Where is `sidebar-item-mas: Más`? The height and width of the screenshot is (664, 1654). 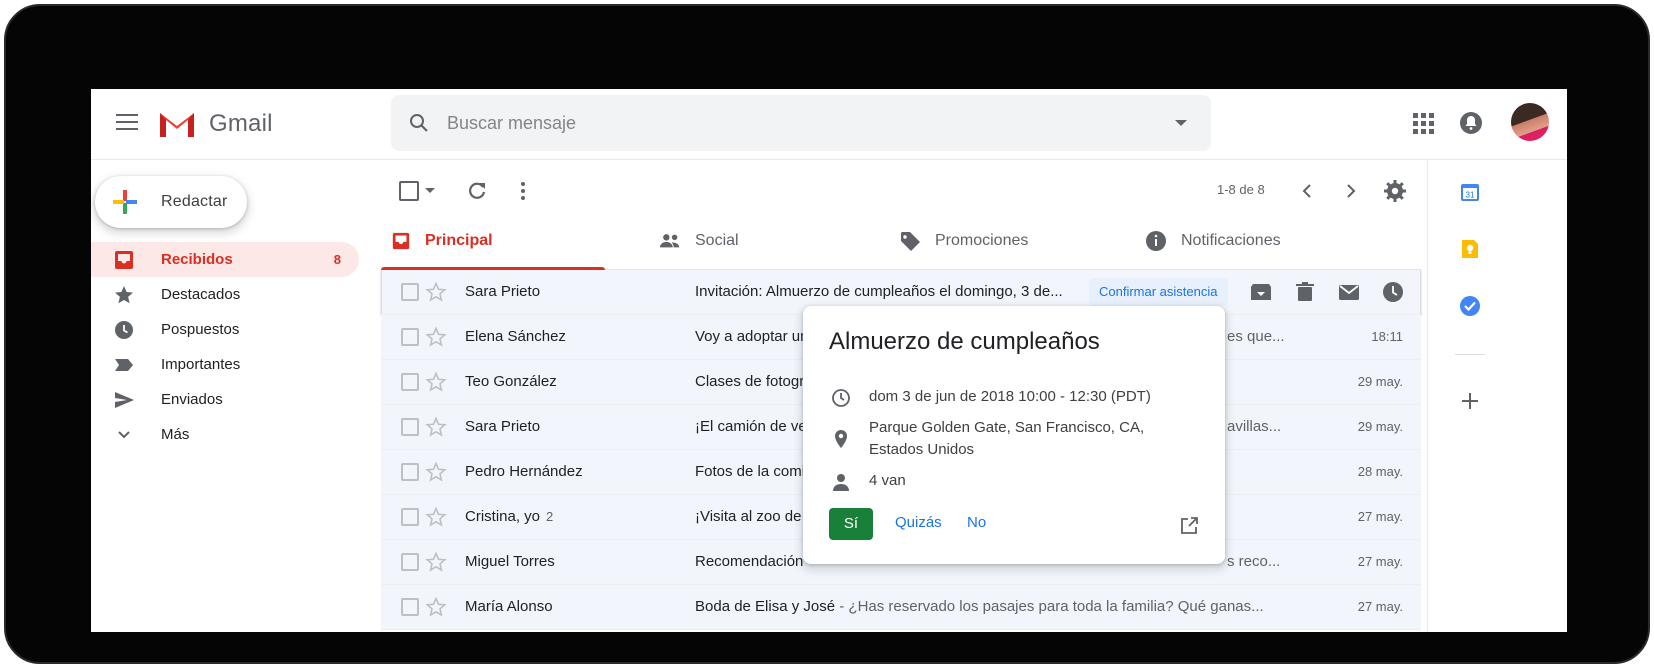
sidebar-item-mas: Más is located at coordinates (225, 434).